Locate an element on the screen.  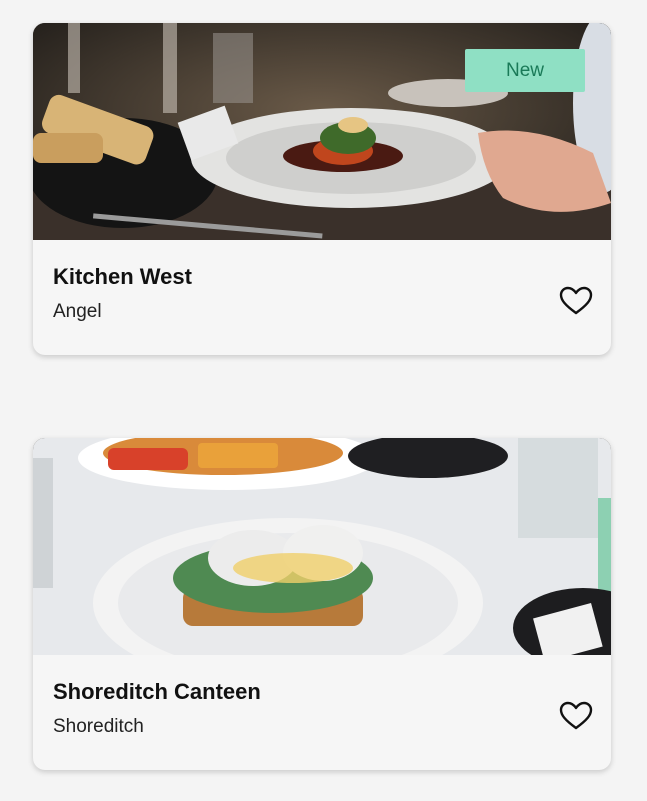
new-badge: New is located at coordinates (525, 70).